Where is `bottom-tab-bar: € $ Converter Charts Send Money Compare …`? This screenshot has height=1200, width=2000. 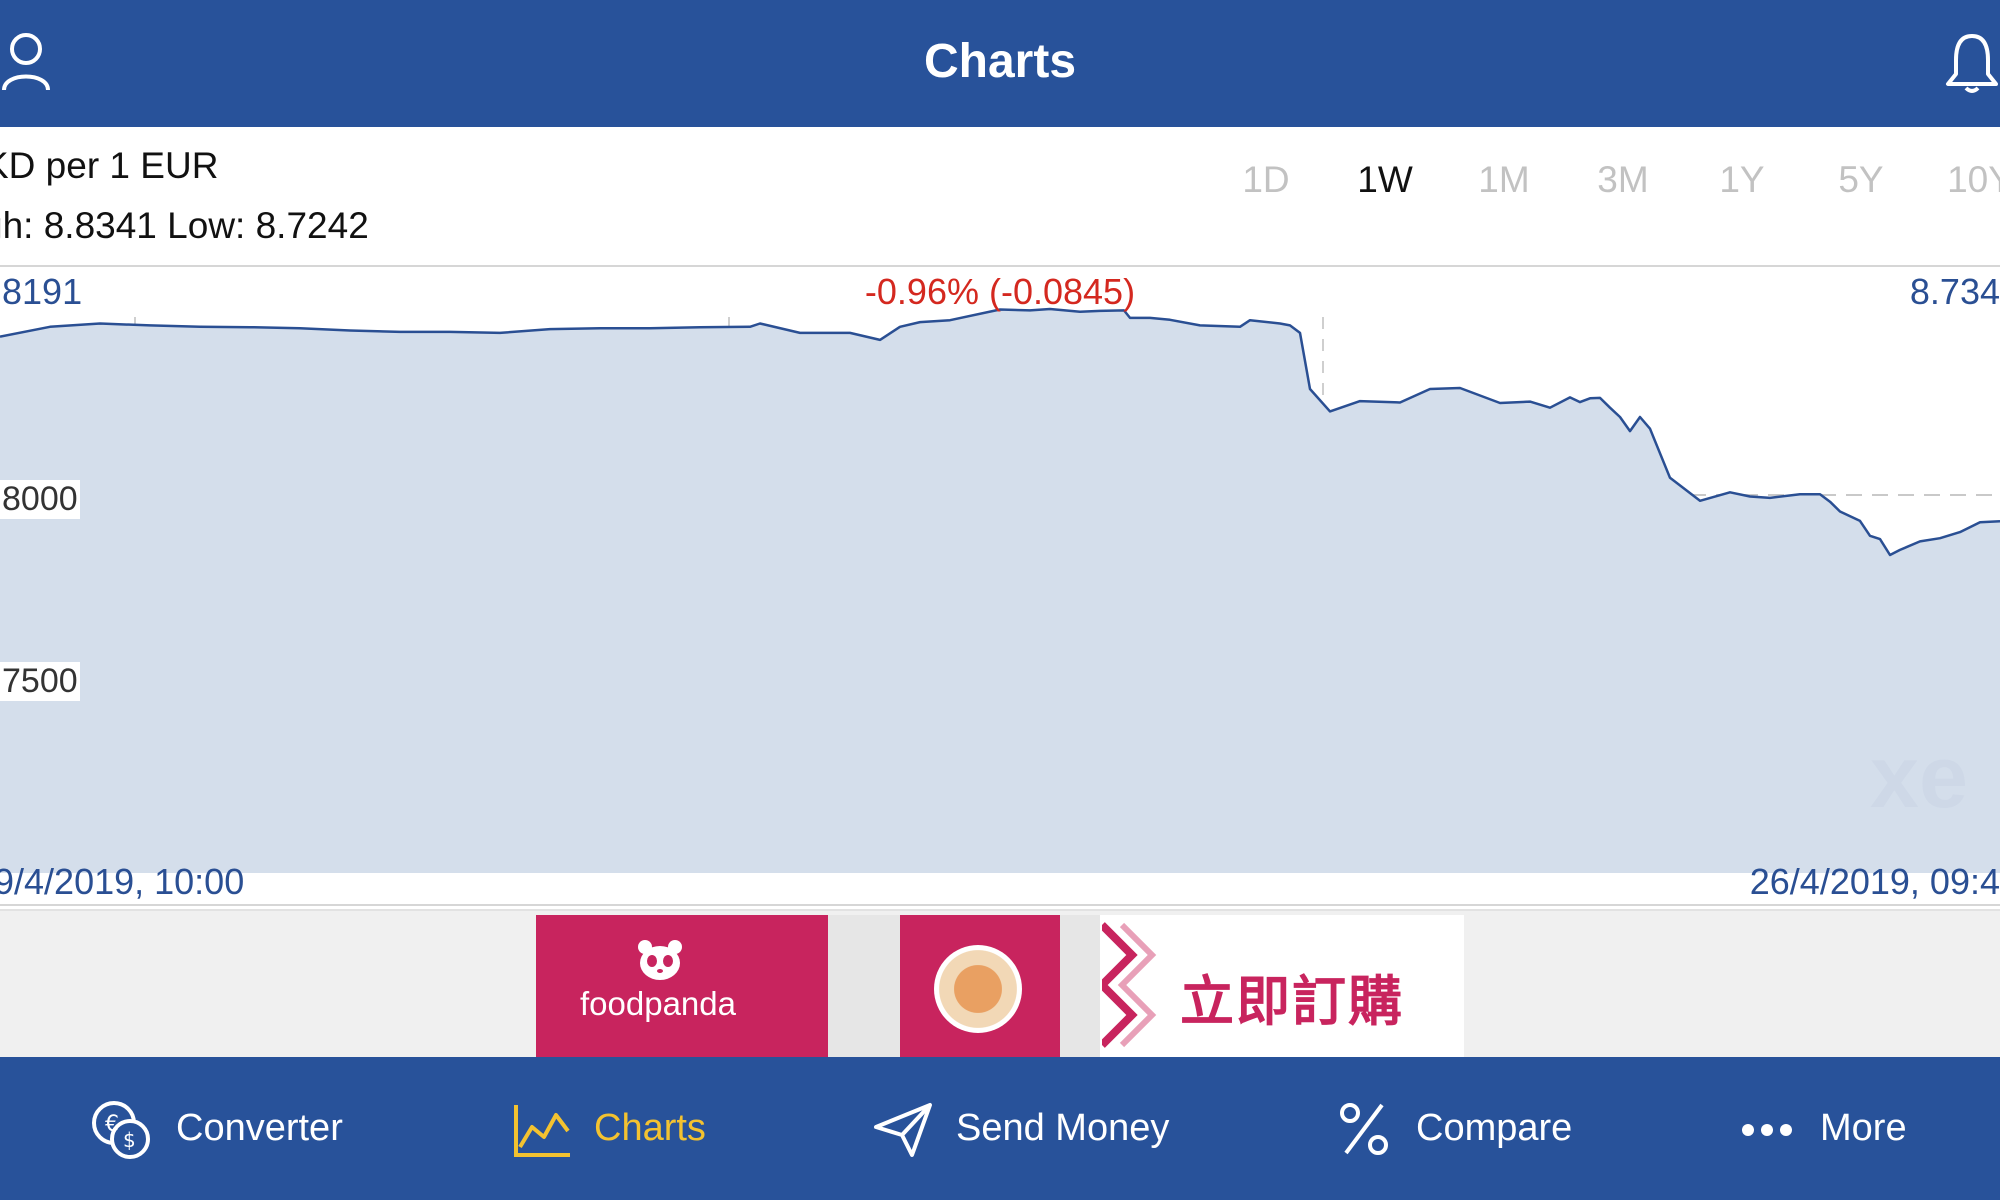
bottom-tab-bar: € $ Converter Charts Send Money Compare … is located at coordinates (1000, 1128).